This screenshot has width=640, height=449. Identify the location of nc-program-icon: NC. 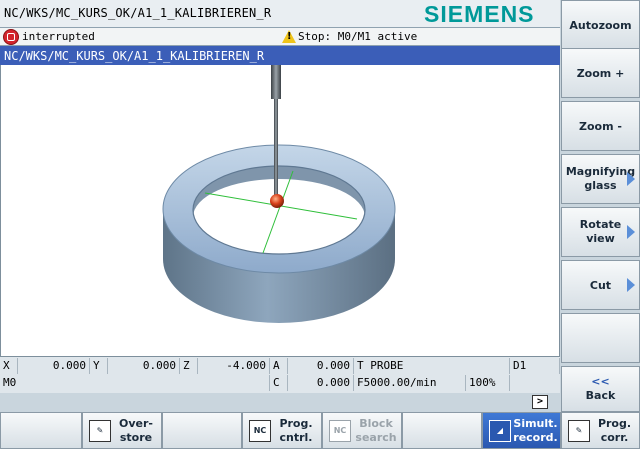
(260, 430).